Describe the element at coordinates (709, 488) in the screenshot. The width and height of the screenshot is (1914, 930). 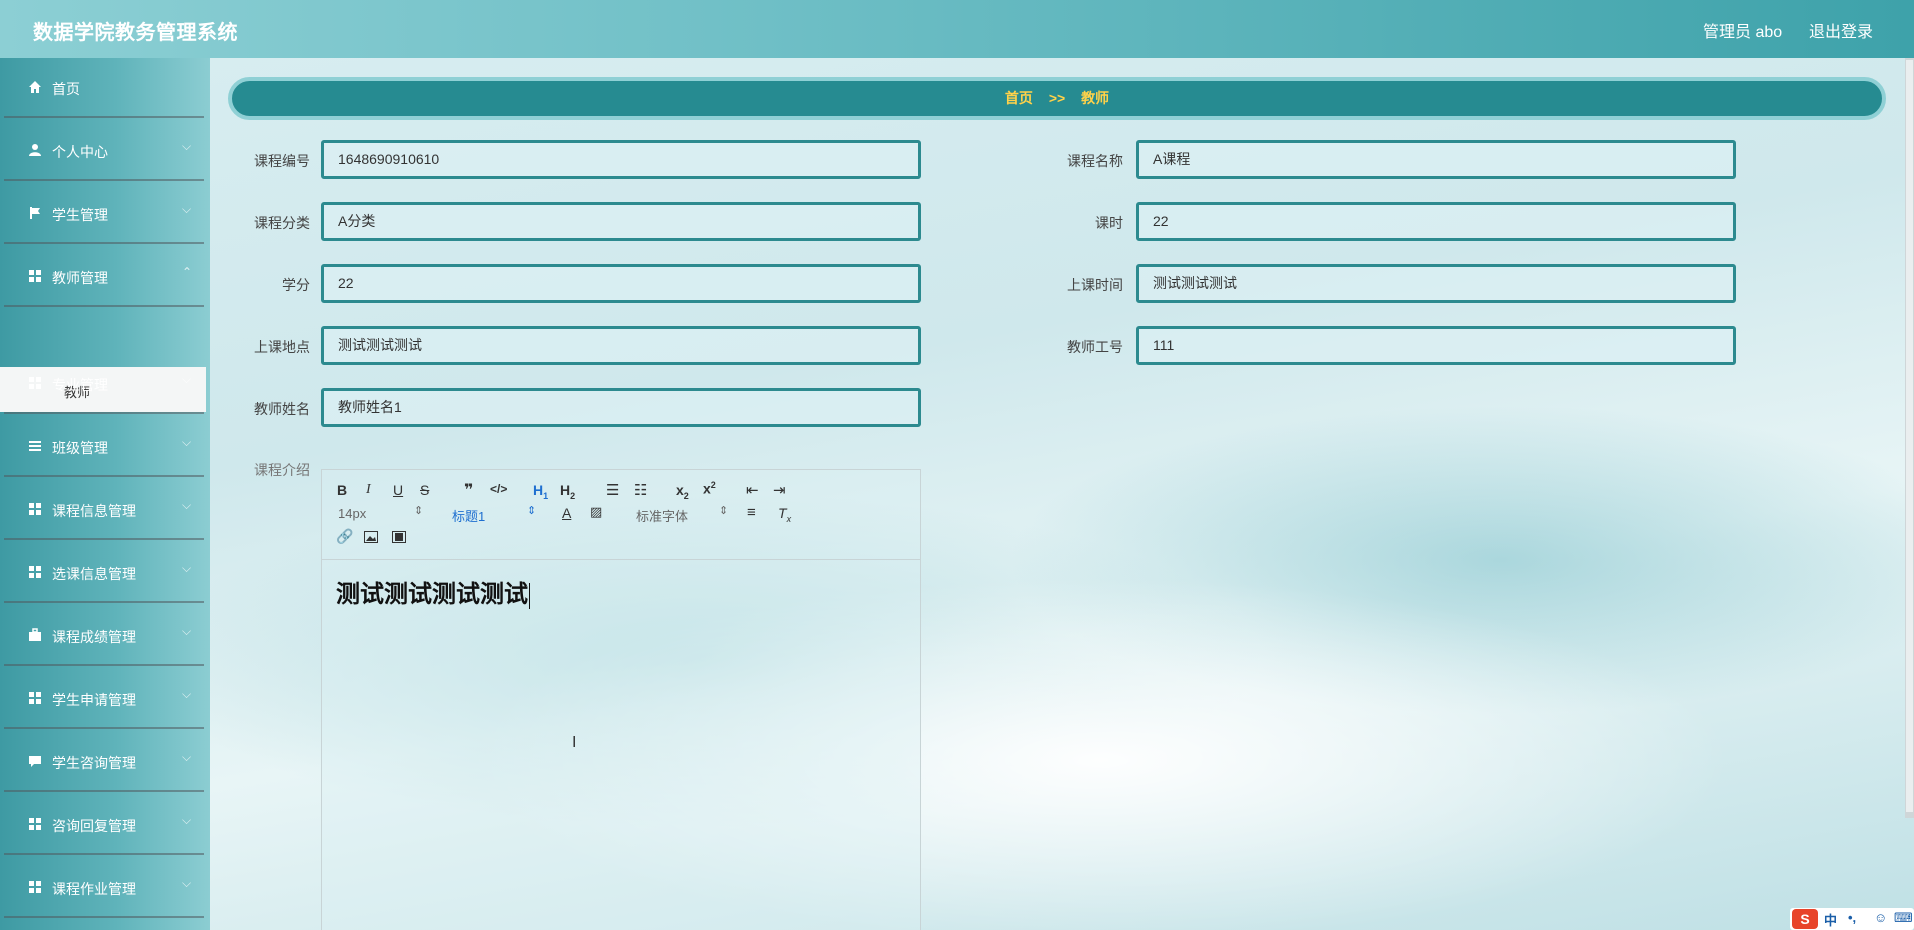
I see `superscript-button: x2` at that location.